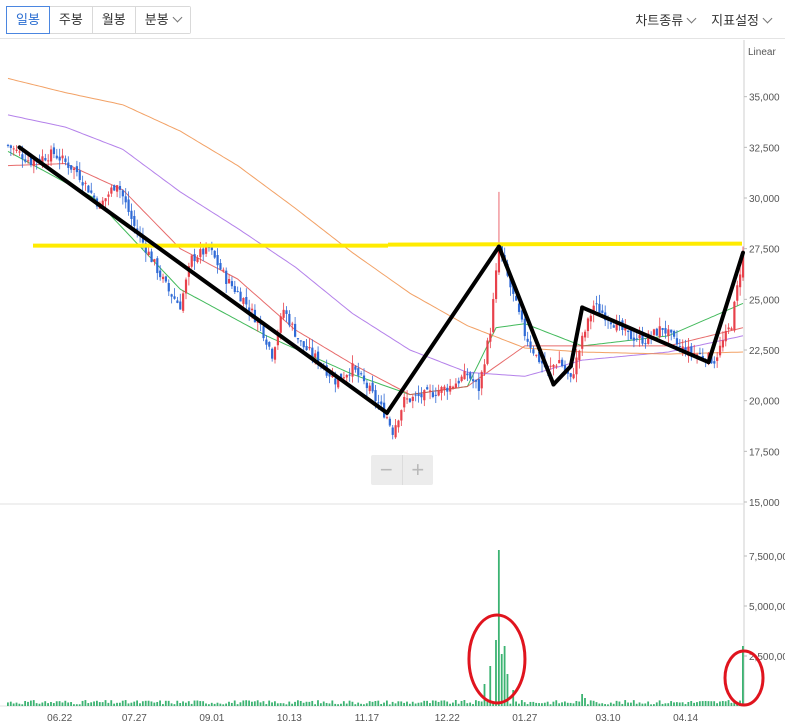 This screenshot has width=785, height=728. Describe the element at coordinates (386, 470) in the screenshot. I see `zoom-out-button: −` at that location.